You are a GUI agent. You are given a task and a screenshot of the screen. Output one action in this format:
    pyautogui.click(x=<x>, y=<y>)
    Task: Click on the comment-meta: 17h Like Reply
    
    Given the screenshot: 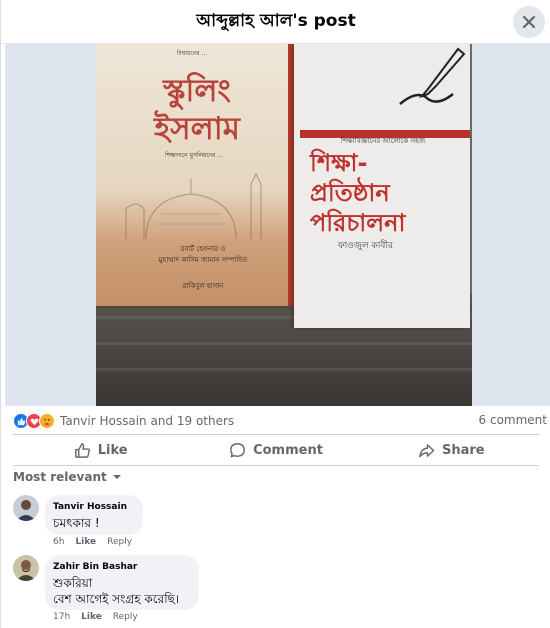 What is the action you would take?
    pyautogui.click(x=95, y=617)
    